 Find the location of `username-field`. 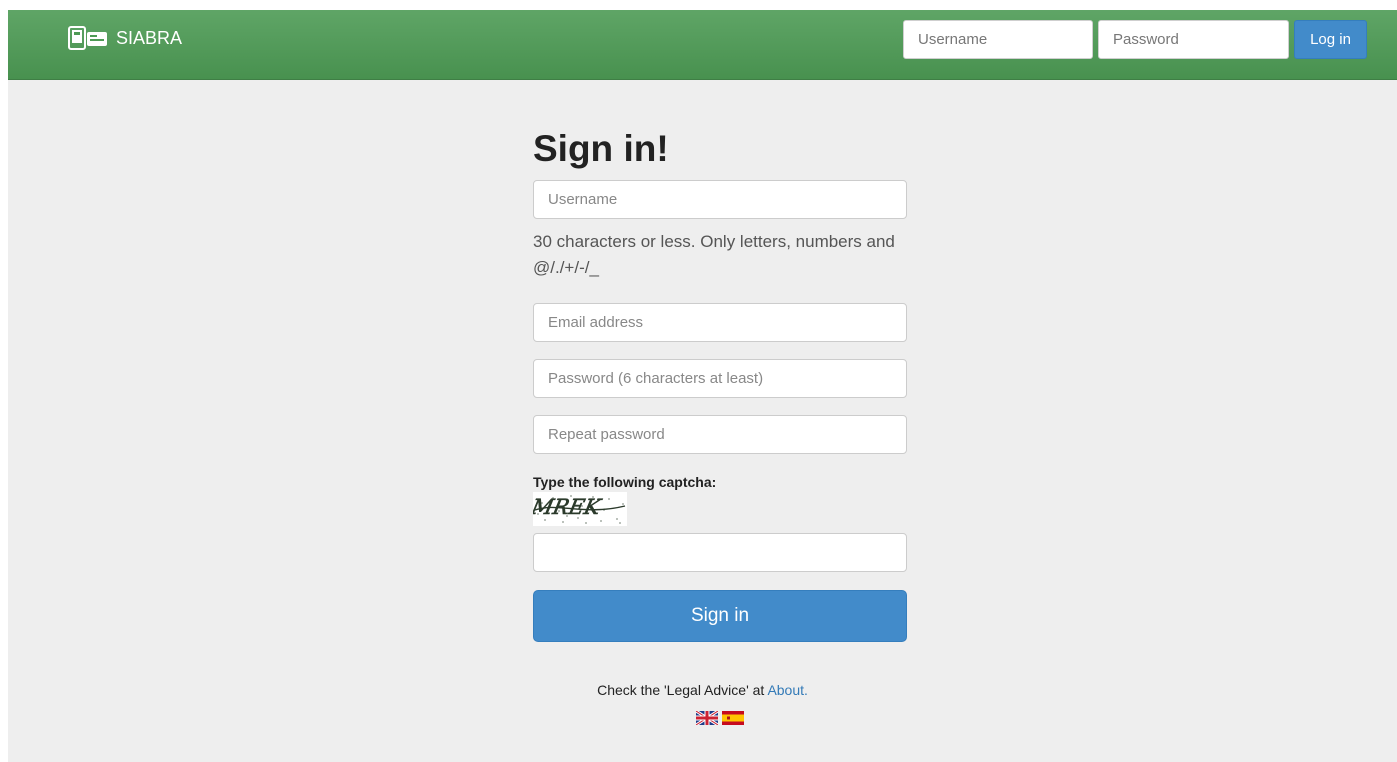

username-field is located at coordinates (720, 199).